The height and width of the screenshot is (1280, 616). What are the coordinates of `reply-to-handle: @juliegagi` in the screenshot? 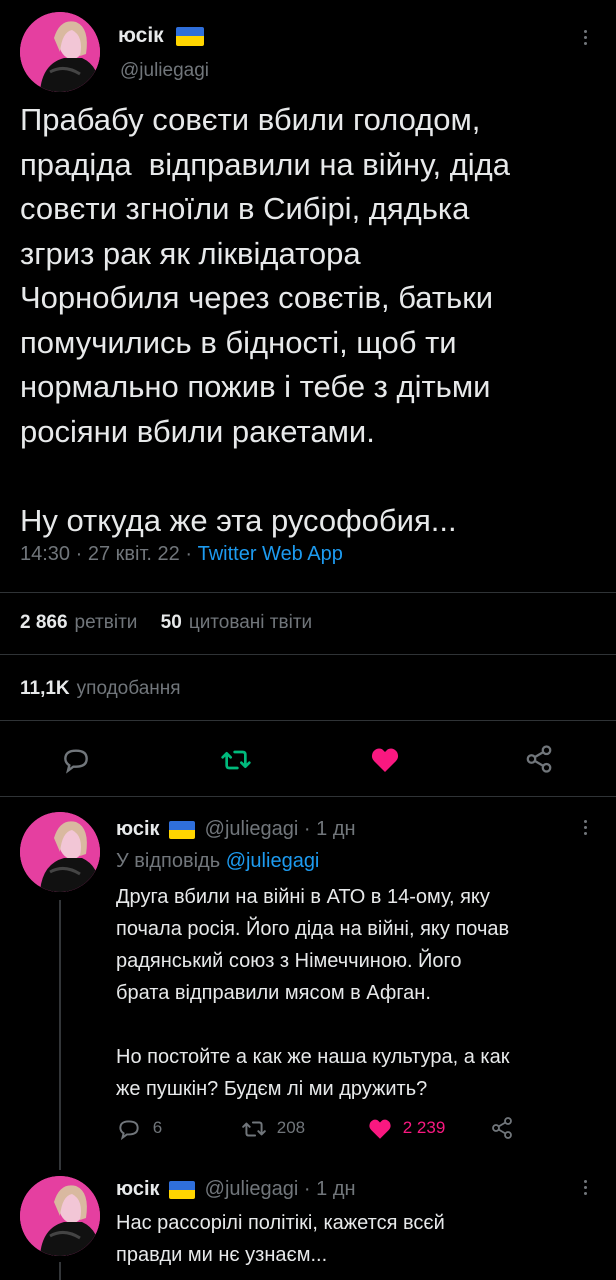 It's located at (273, 861).